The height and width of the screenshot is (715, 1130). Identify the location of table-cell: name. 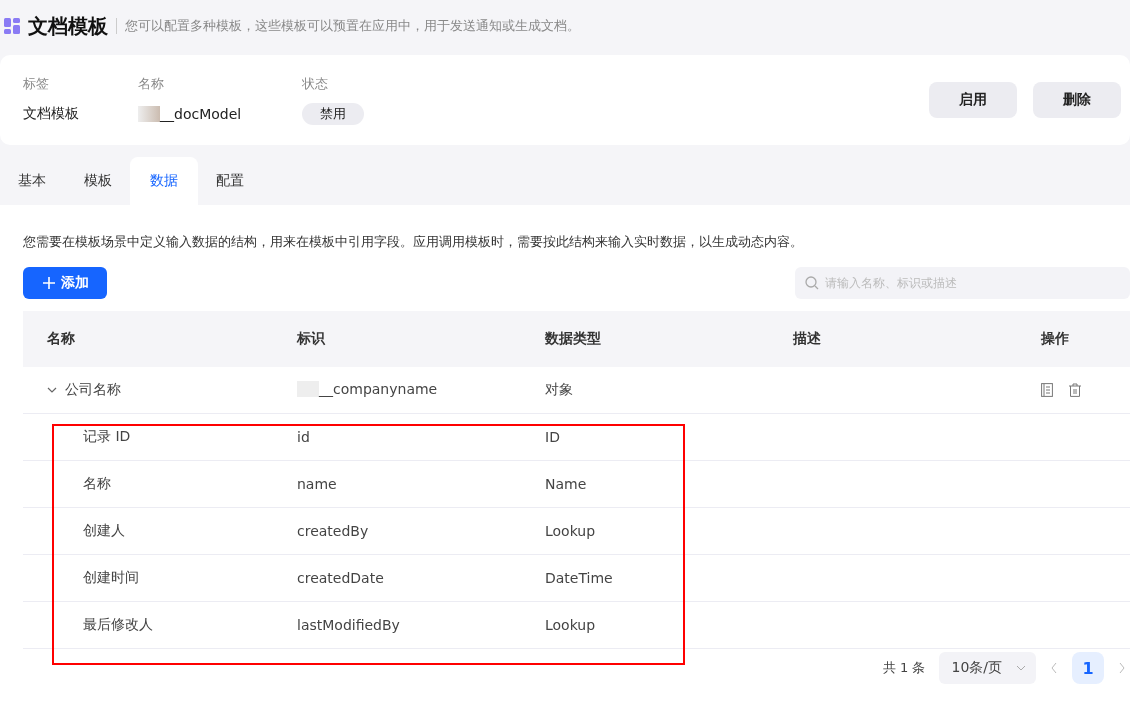
(317, 484).